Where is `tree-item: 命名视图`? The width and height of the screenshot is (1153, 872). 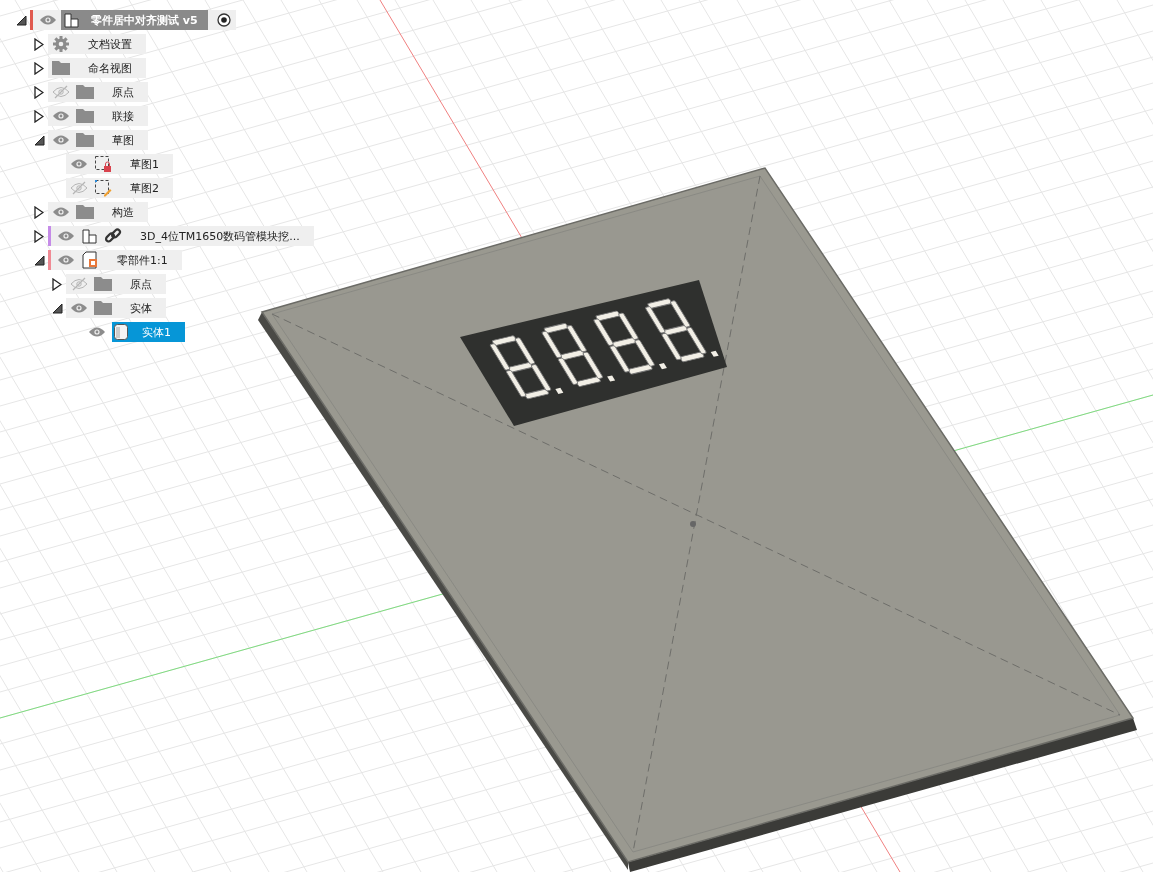
tree-item: 命名视图 is located at coordinates (97, 68).